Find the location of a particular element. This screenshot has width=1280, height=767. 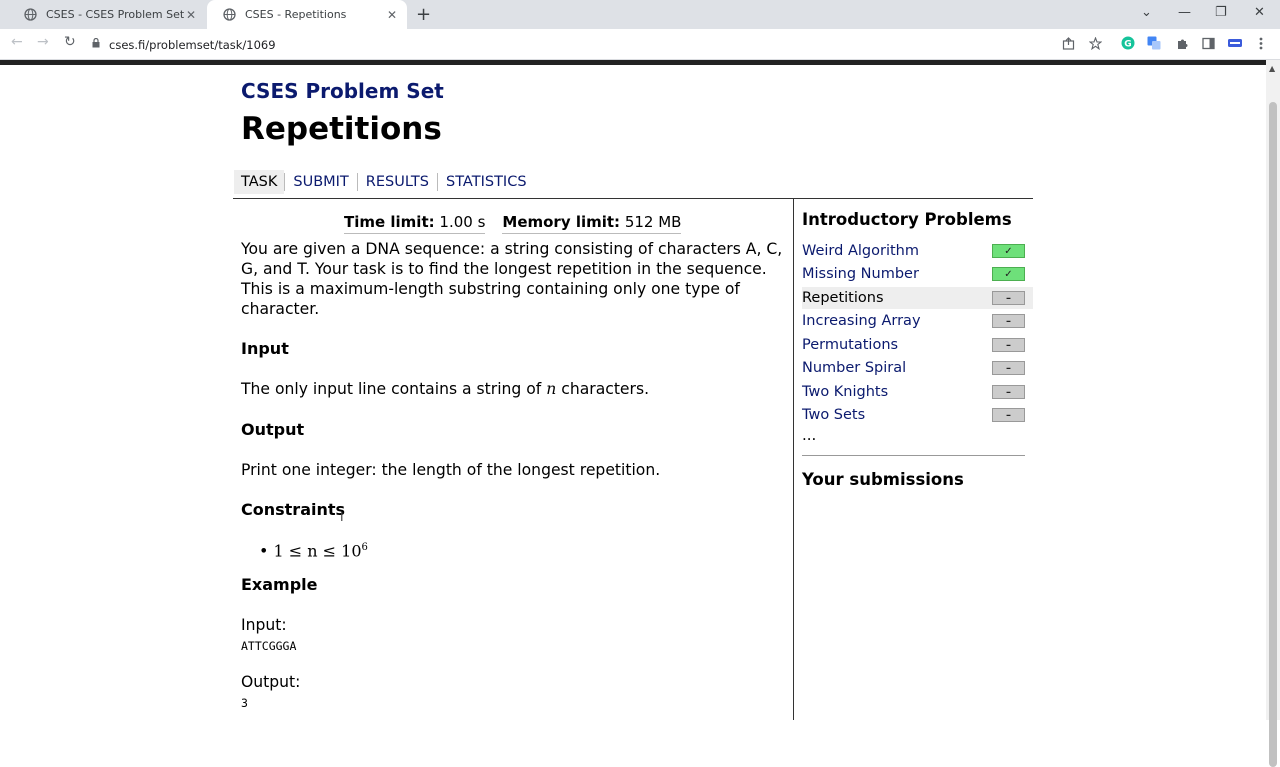

sidebar-task-weird-algorithm: Weird Algorithm ✓ is located at coordinates (917, 251).